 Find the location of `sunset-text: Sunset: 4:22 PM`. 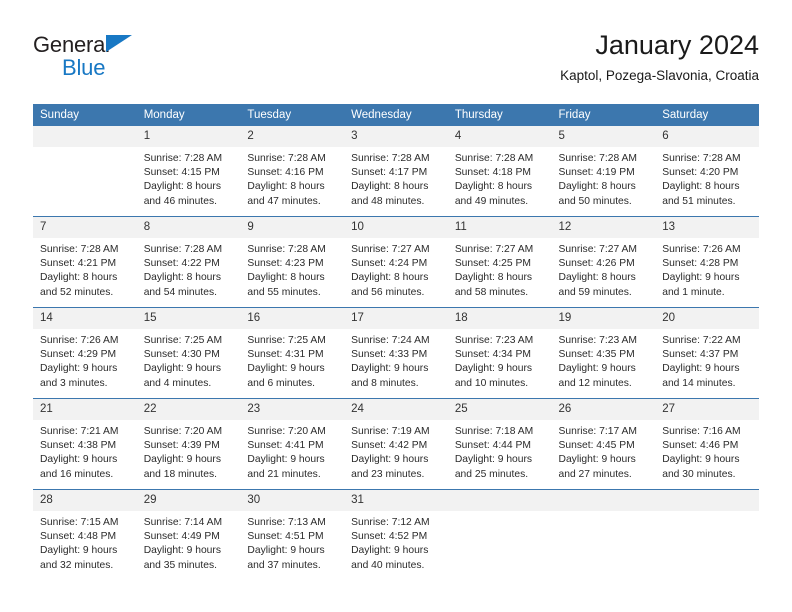

sunset-text: Sunset: 4:22 PM is located at coordinates (181, 264).